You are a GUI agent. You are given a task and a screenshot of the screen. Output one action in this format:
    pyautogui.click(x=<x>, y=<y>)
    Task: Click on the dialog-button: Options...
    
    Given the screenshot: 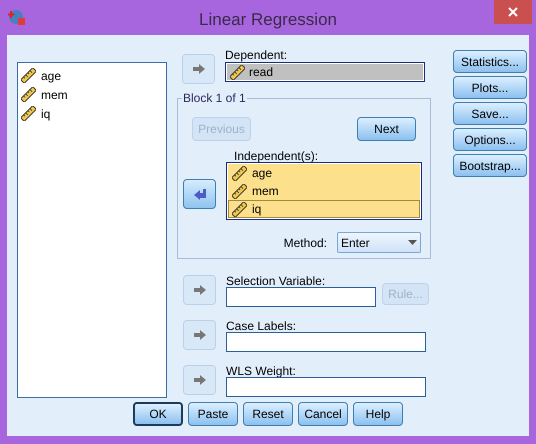 What is the action you would take?
    pyautogui.click(x=490, y=139)
    